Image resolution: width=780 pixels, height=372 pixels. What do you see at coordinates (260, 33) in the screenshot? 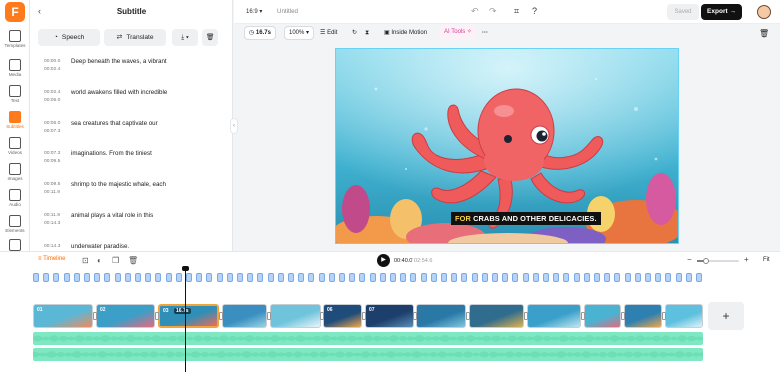
I see `duration-pill: ◷ 16.7s` at bounding box center [260, 33].